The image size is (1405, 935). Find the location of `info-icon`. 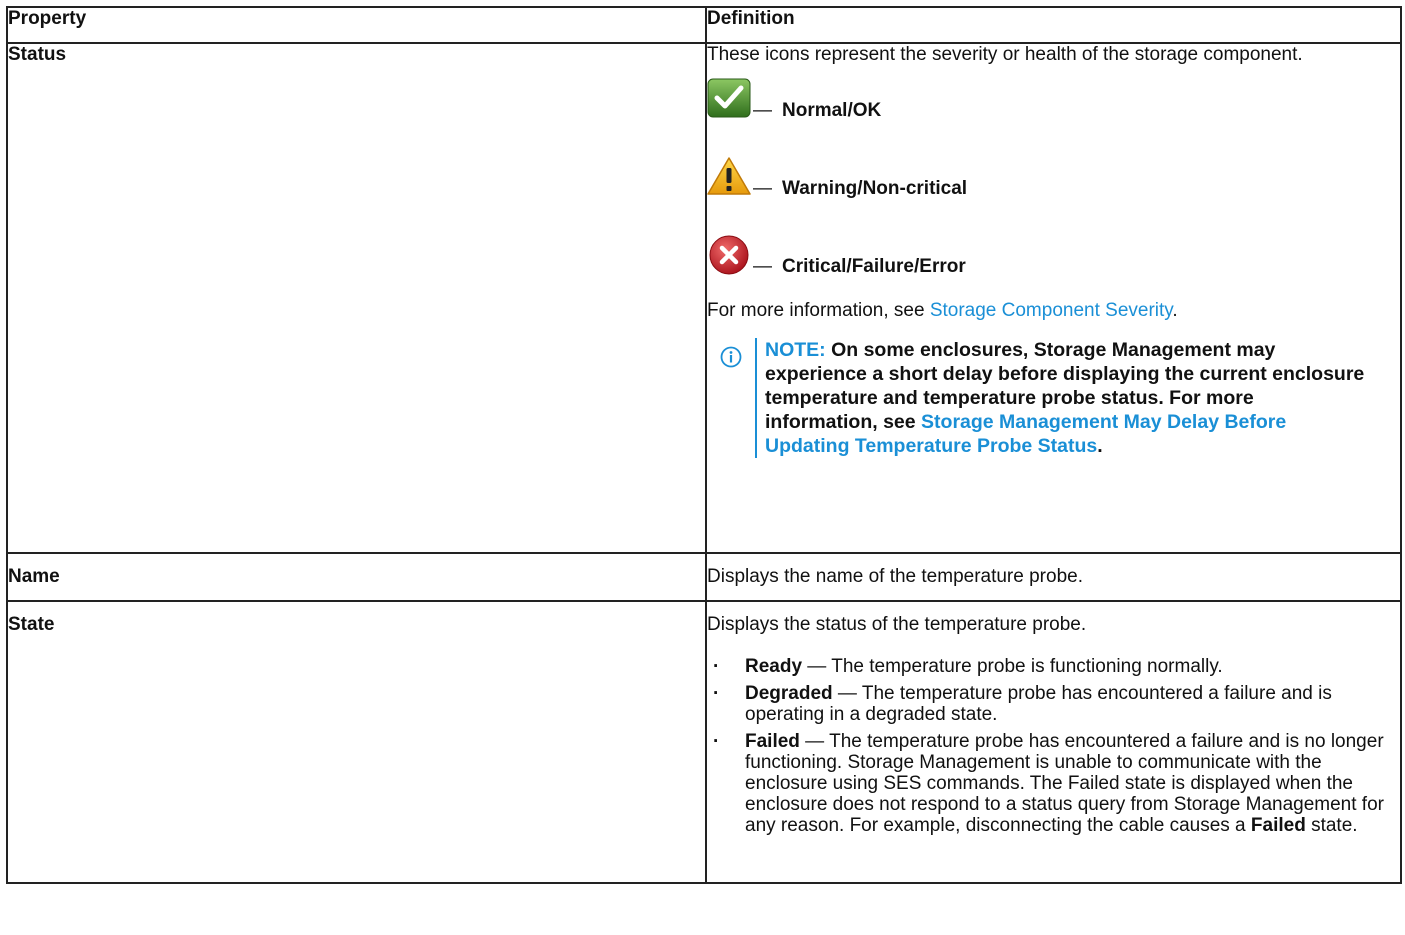

info-icon is located at coordinates (731, 402).